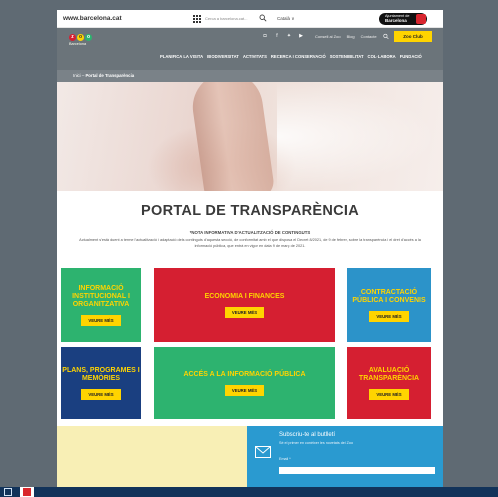 Image resolution: width=498 pixels, height=497 pixels. I want to click on nav-item-fundacio: FUNDACIÓ, so click(411, 56).